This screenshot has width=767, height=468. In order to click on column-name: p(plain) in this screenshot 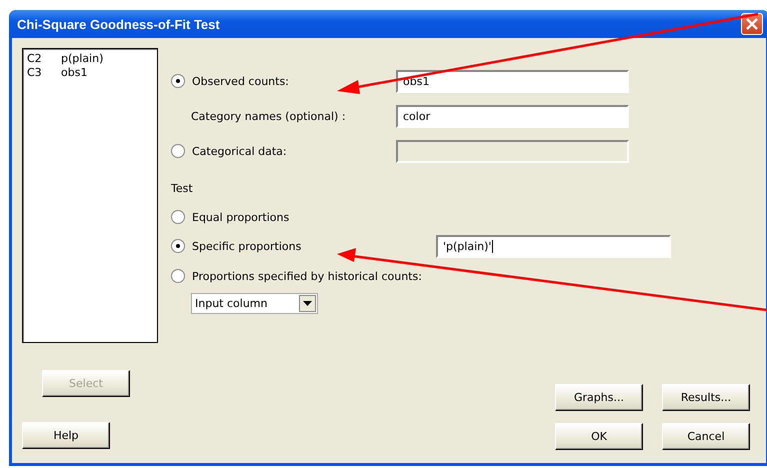, I will do `click(82, 59)`.